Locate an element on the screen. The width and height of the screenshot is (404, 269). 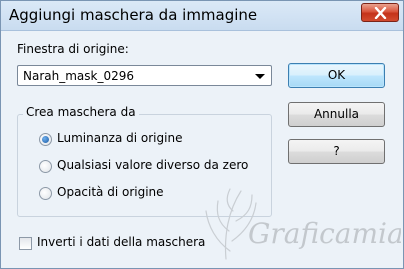
close-button is located at coordinates (380, 12).